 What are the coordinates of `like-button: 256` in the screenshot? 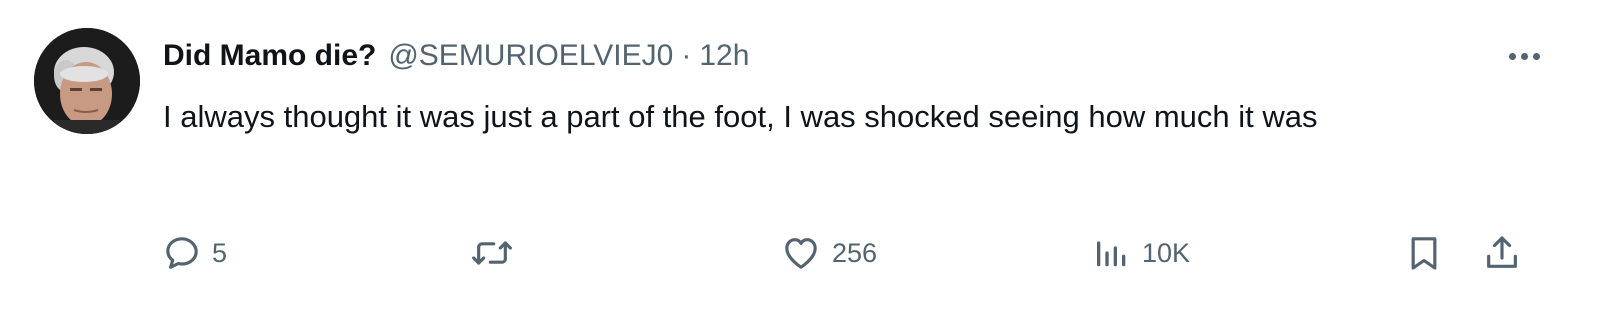 It's located at (828, 253).